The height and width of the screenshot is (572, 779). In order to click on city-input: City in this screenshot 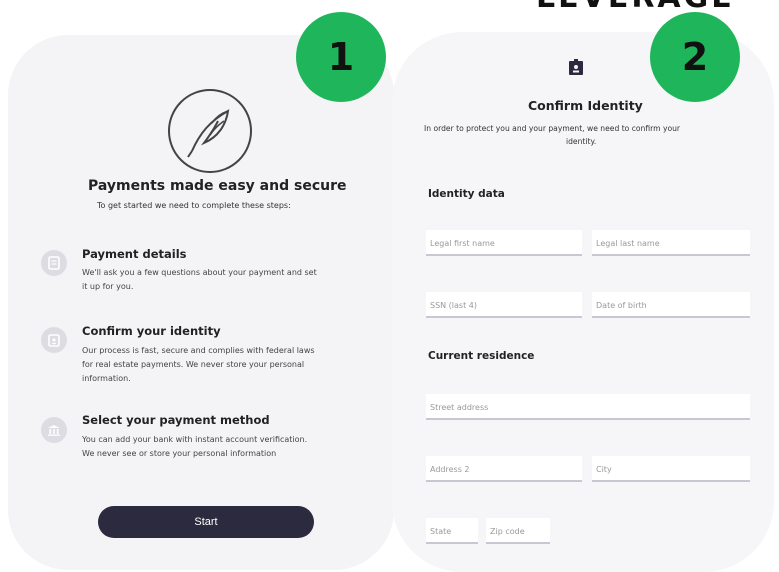, I will do `click(671, 469)`.